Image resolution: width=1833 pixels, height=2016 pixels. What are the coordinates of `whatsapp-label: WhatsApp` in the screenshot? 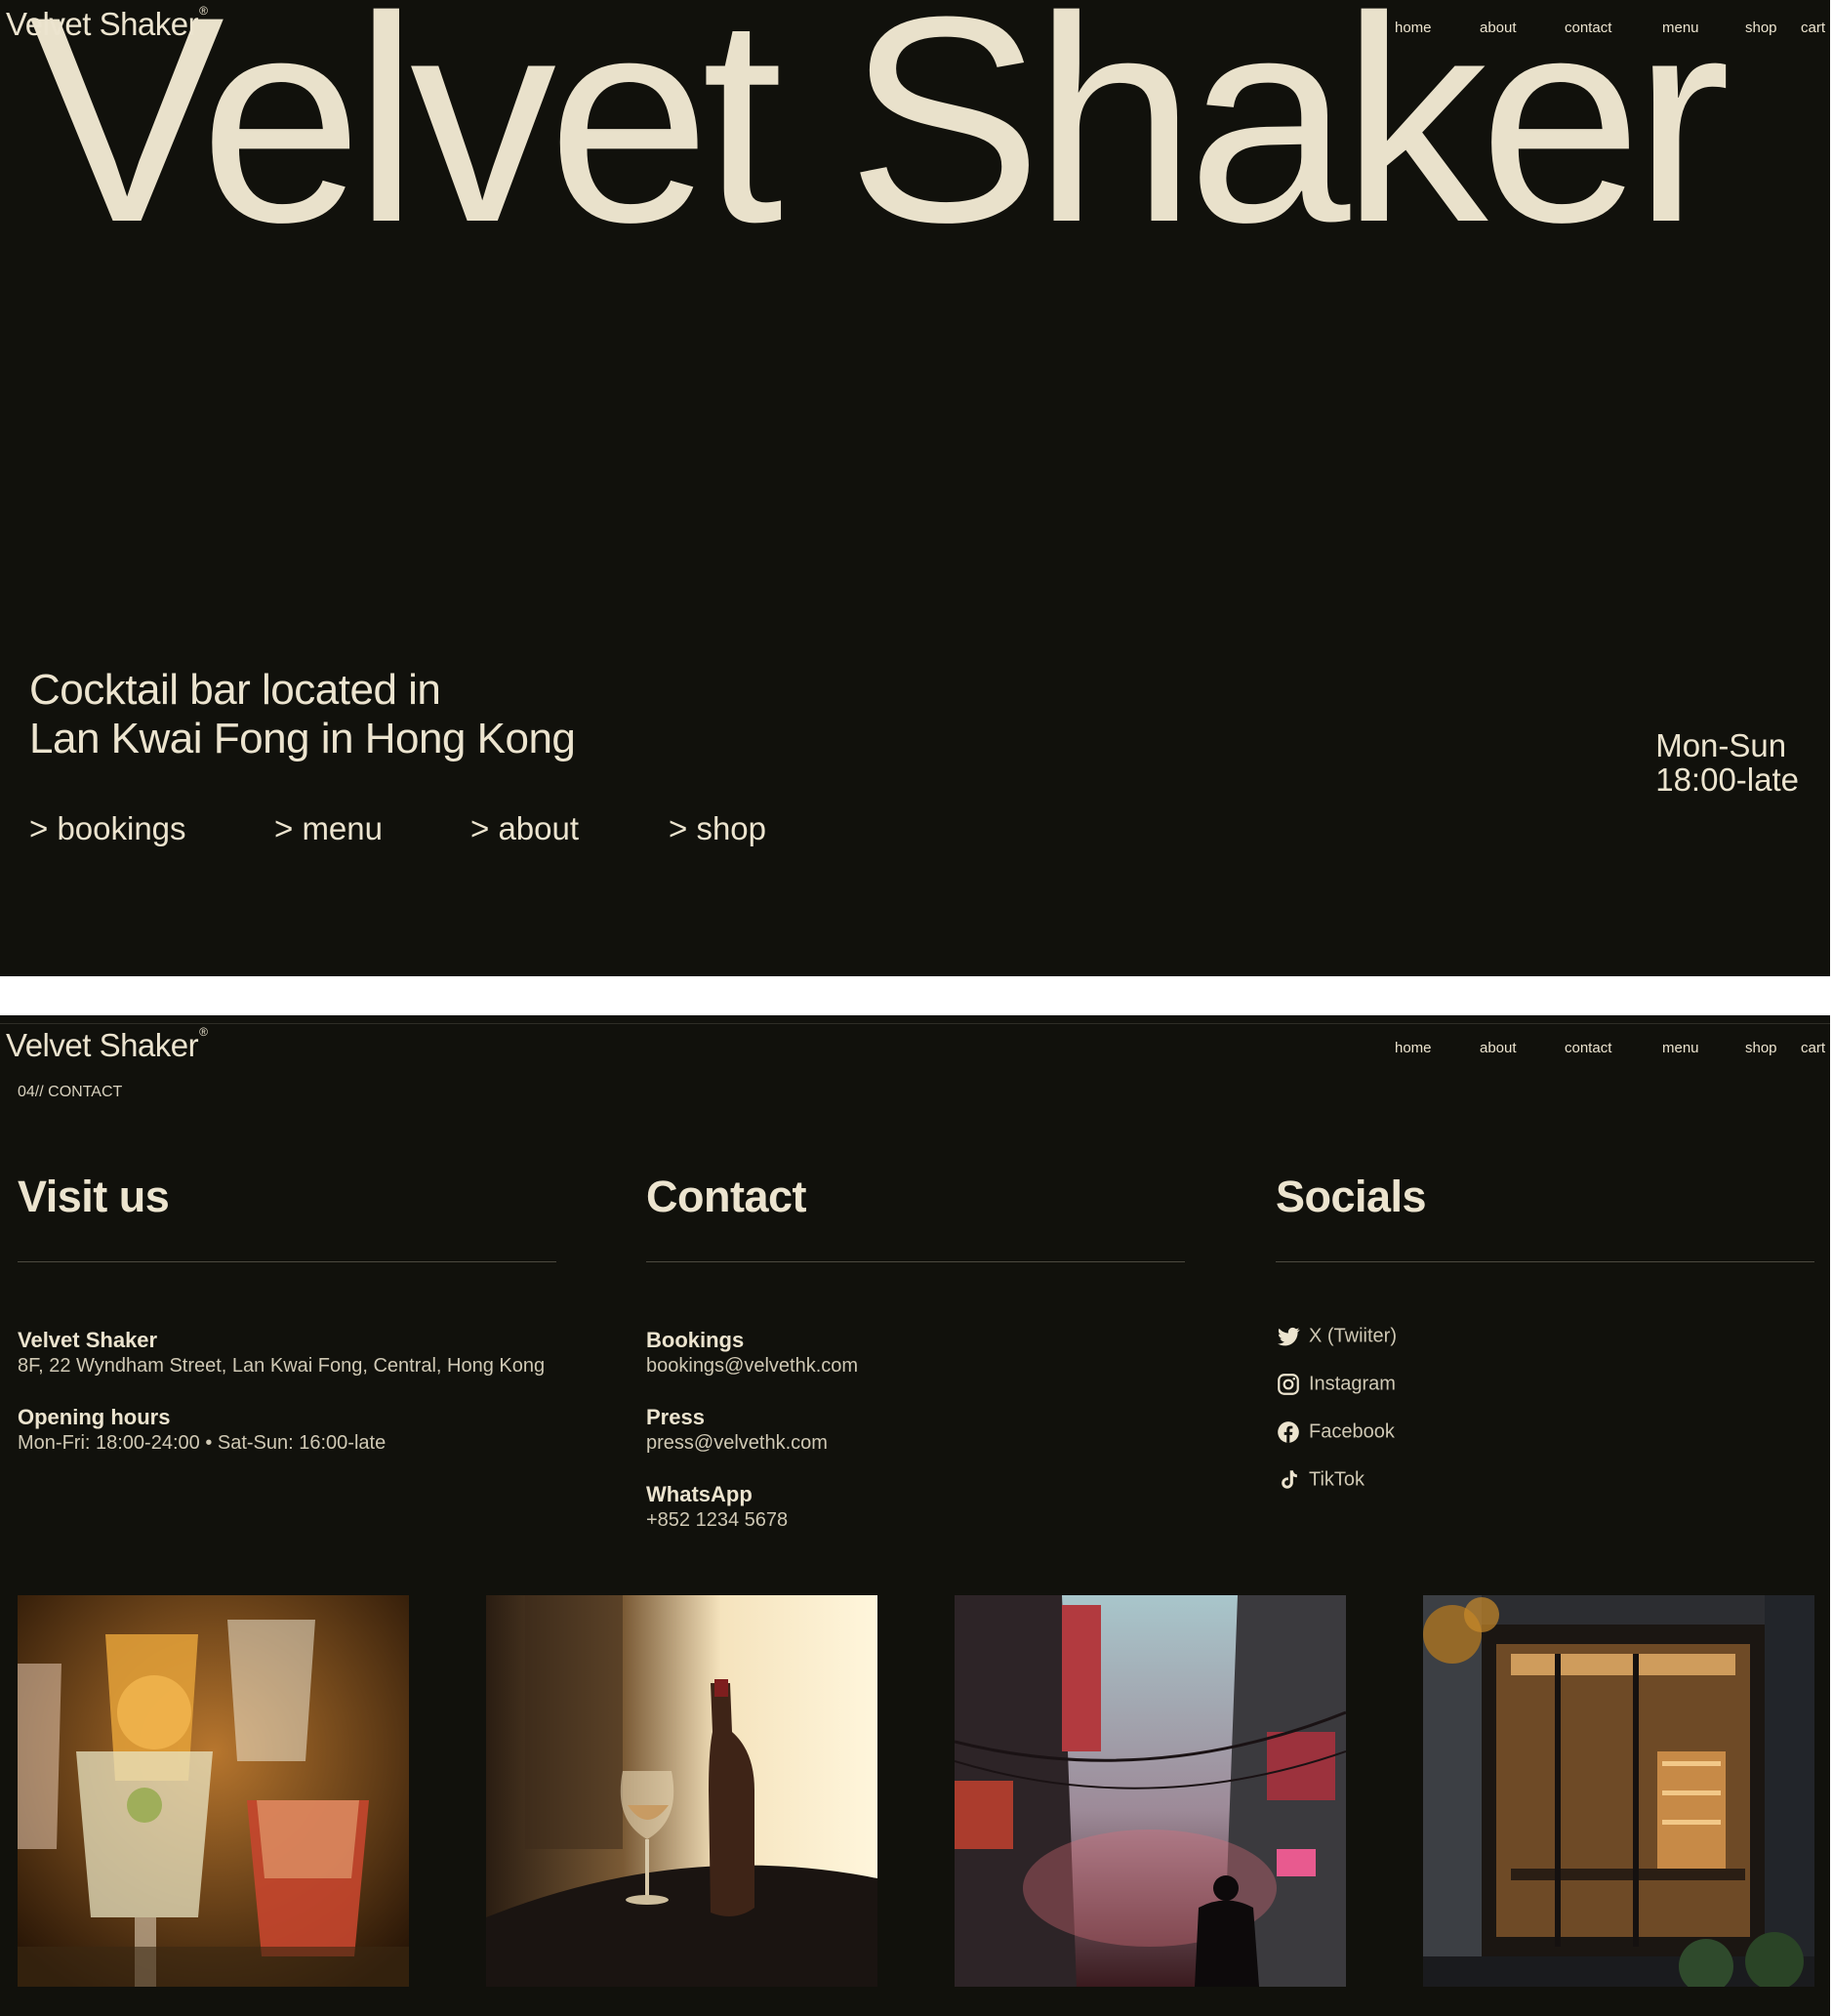 It's located at (699, 1494).